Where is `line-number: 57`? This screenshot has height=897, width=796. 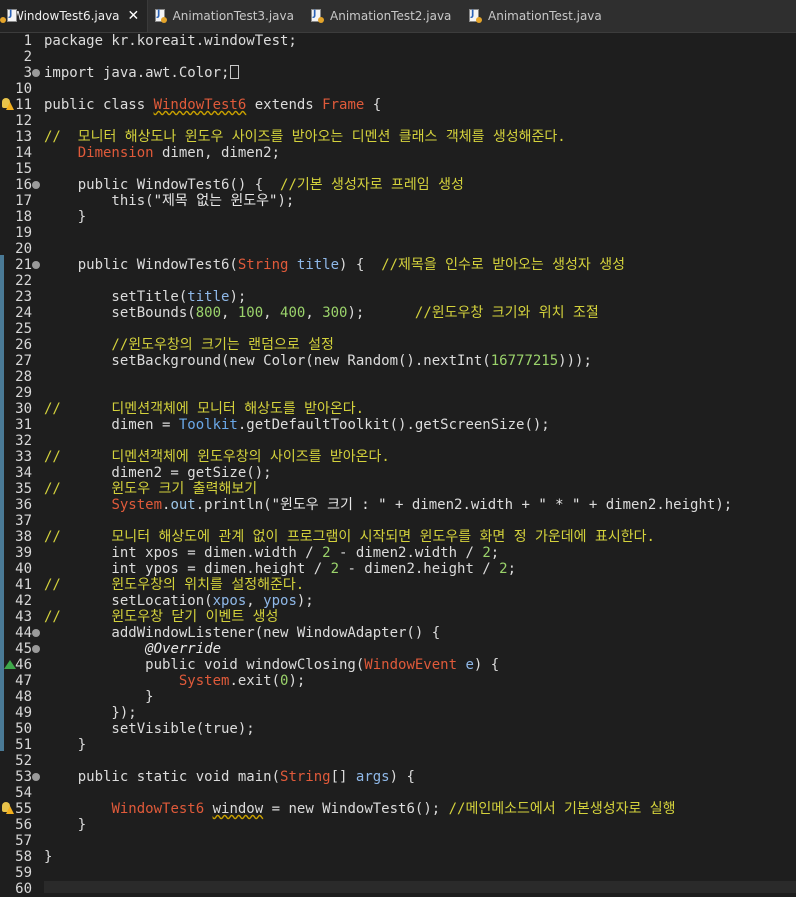
line-number: 57 is located at coordinates (23, 841).